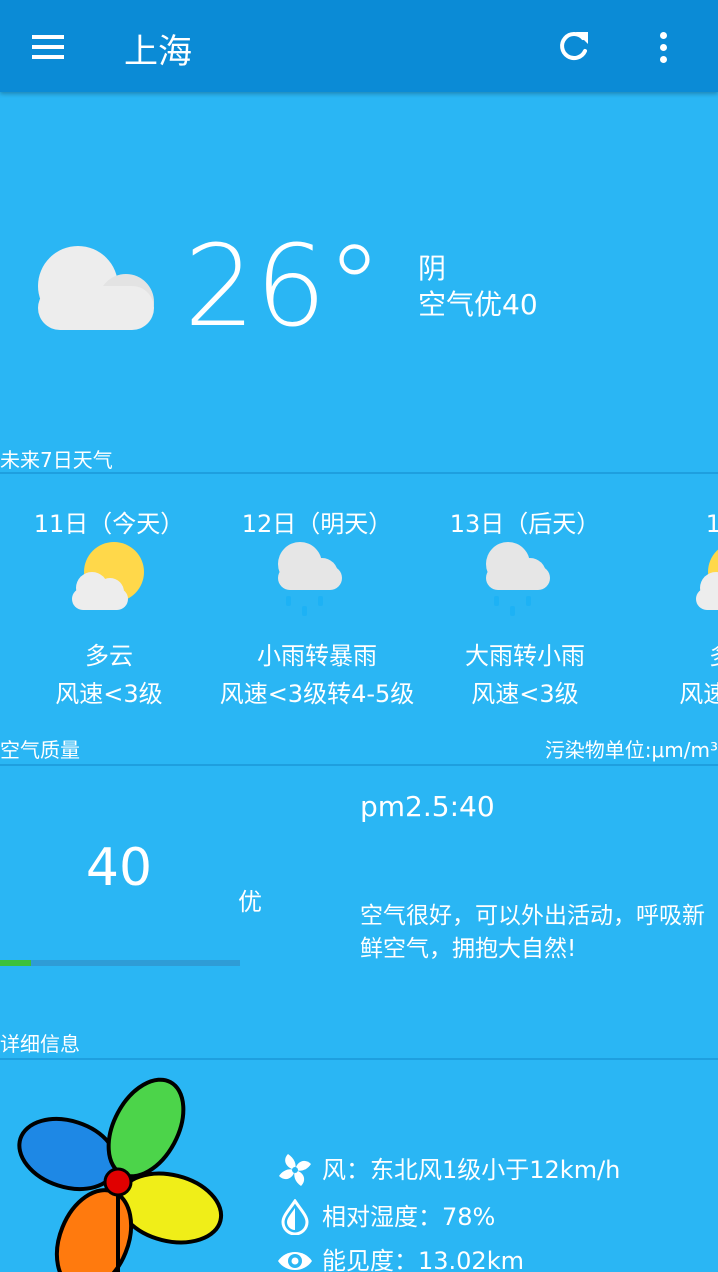 Image resolution: width=718 pixels, height=1272 pixels. I want to click on forecast-section-title: 未来7日天气, so click(56, 460).